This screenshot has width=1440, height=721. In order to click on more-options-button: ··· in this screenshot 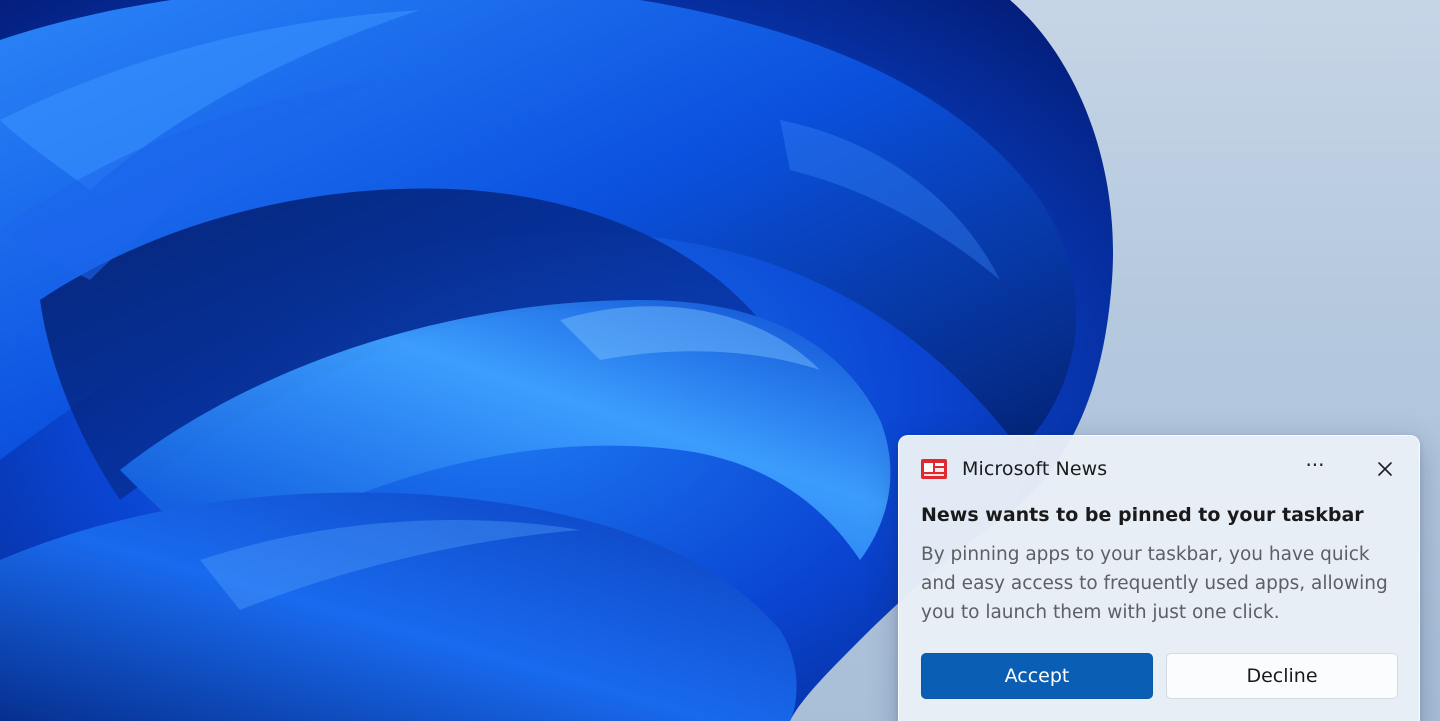, I will do `click(1315, 469)`.